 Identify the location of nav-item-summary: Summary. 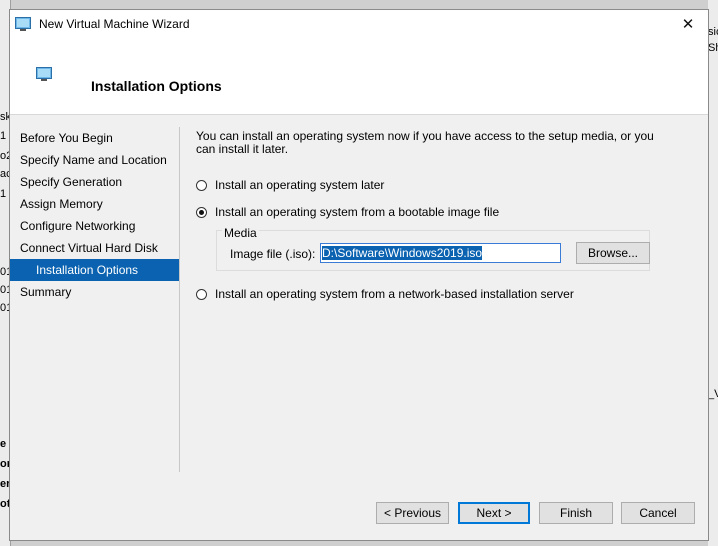
(95, 292).